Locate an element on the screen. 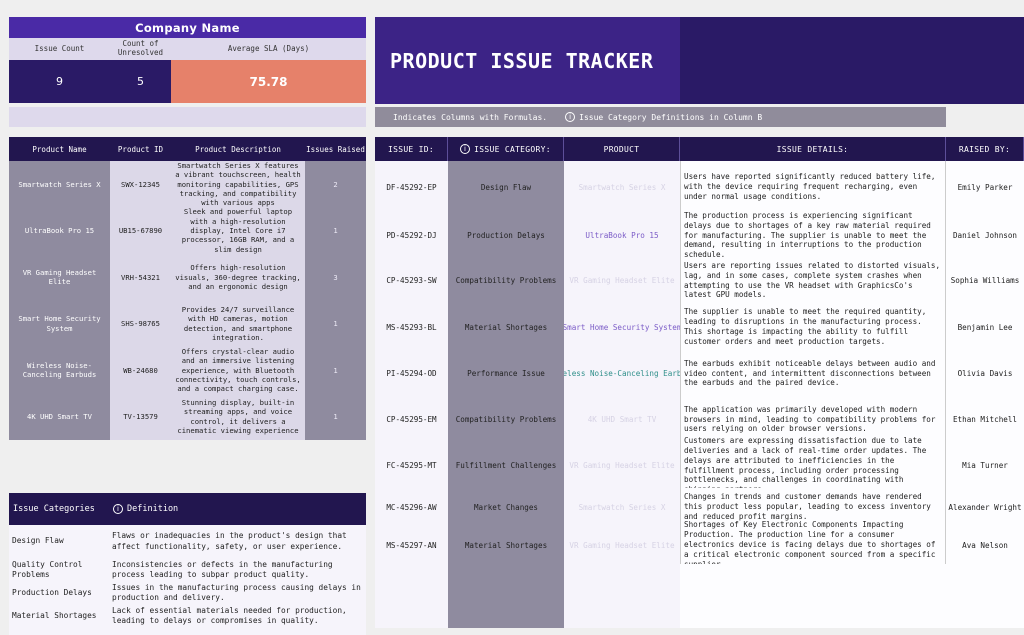 This screenshot has height=635, width=1024. issue-product-cell: Smart Home Security System is located at coordinates (622, 327).